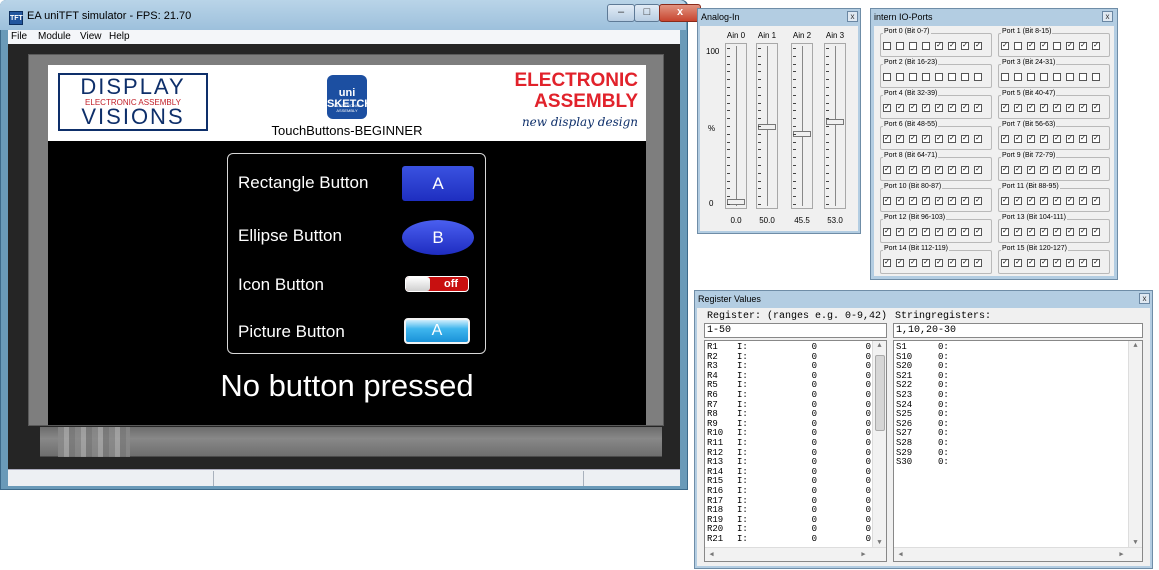 This screenshot has width=1159, height=570. Describe the element at coordinates (437, 331) in the screenshot. I see `picture-touch-button: A` at that location.